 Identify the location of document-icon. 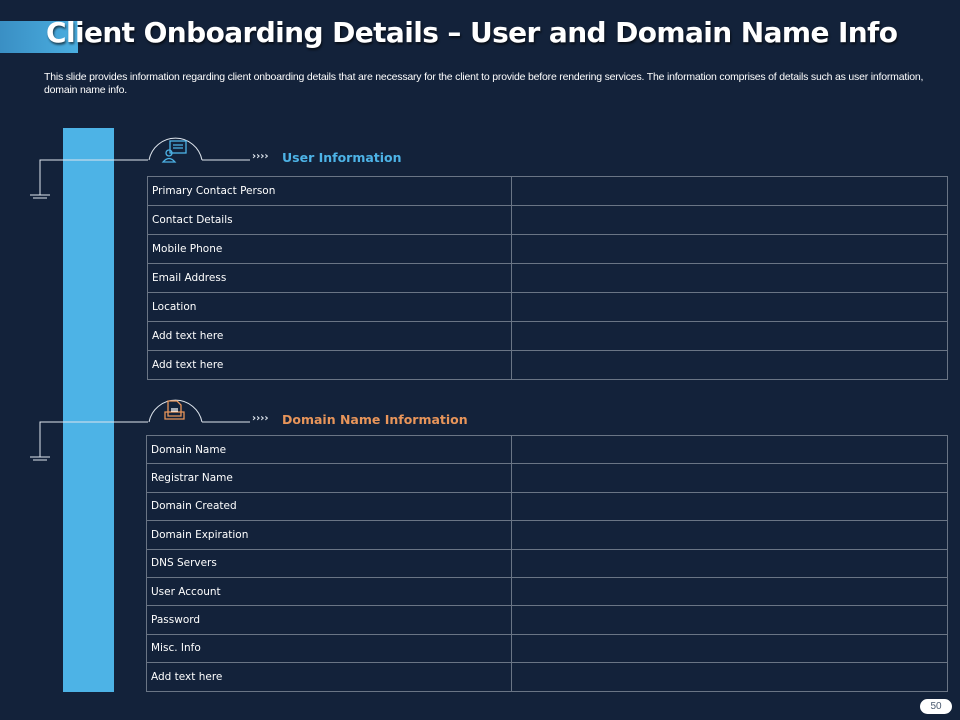
(174, 410).